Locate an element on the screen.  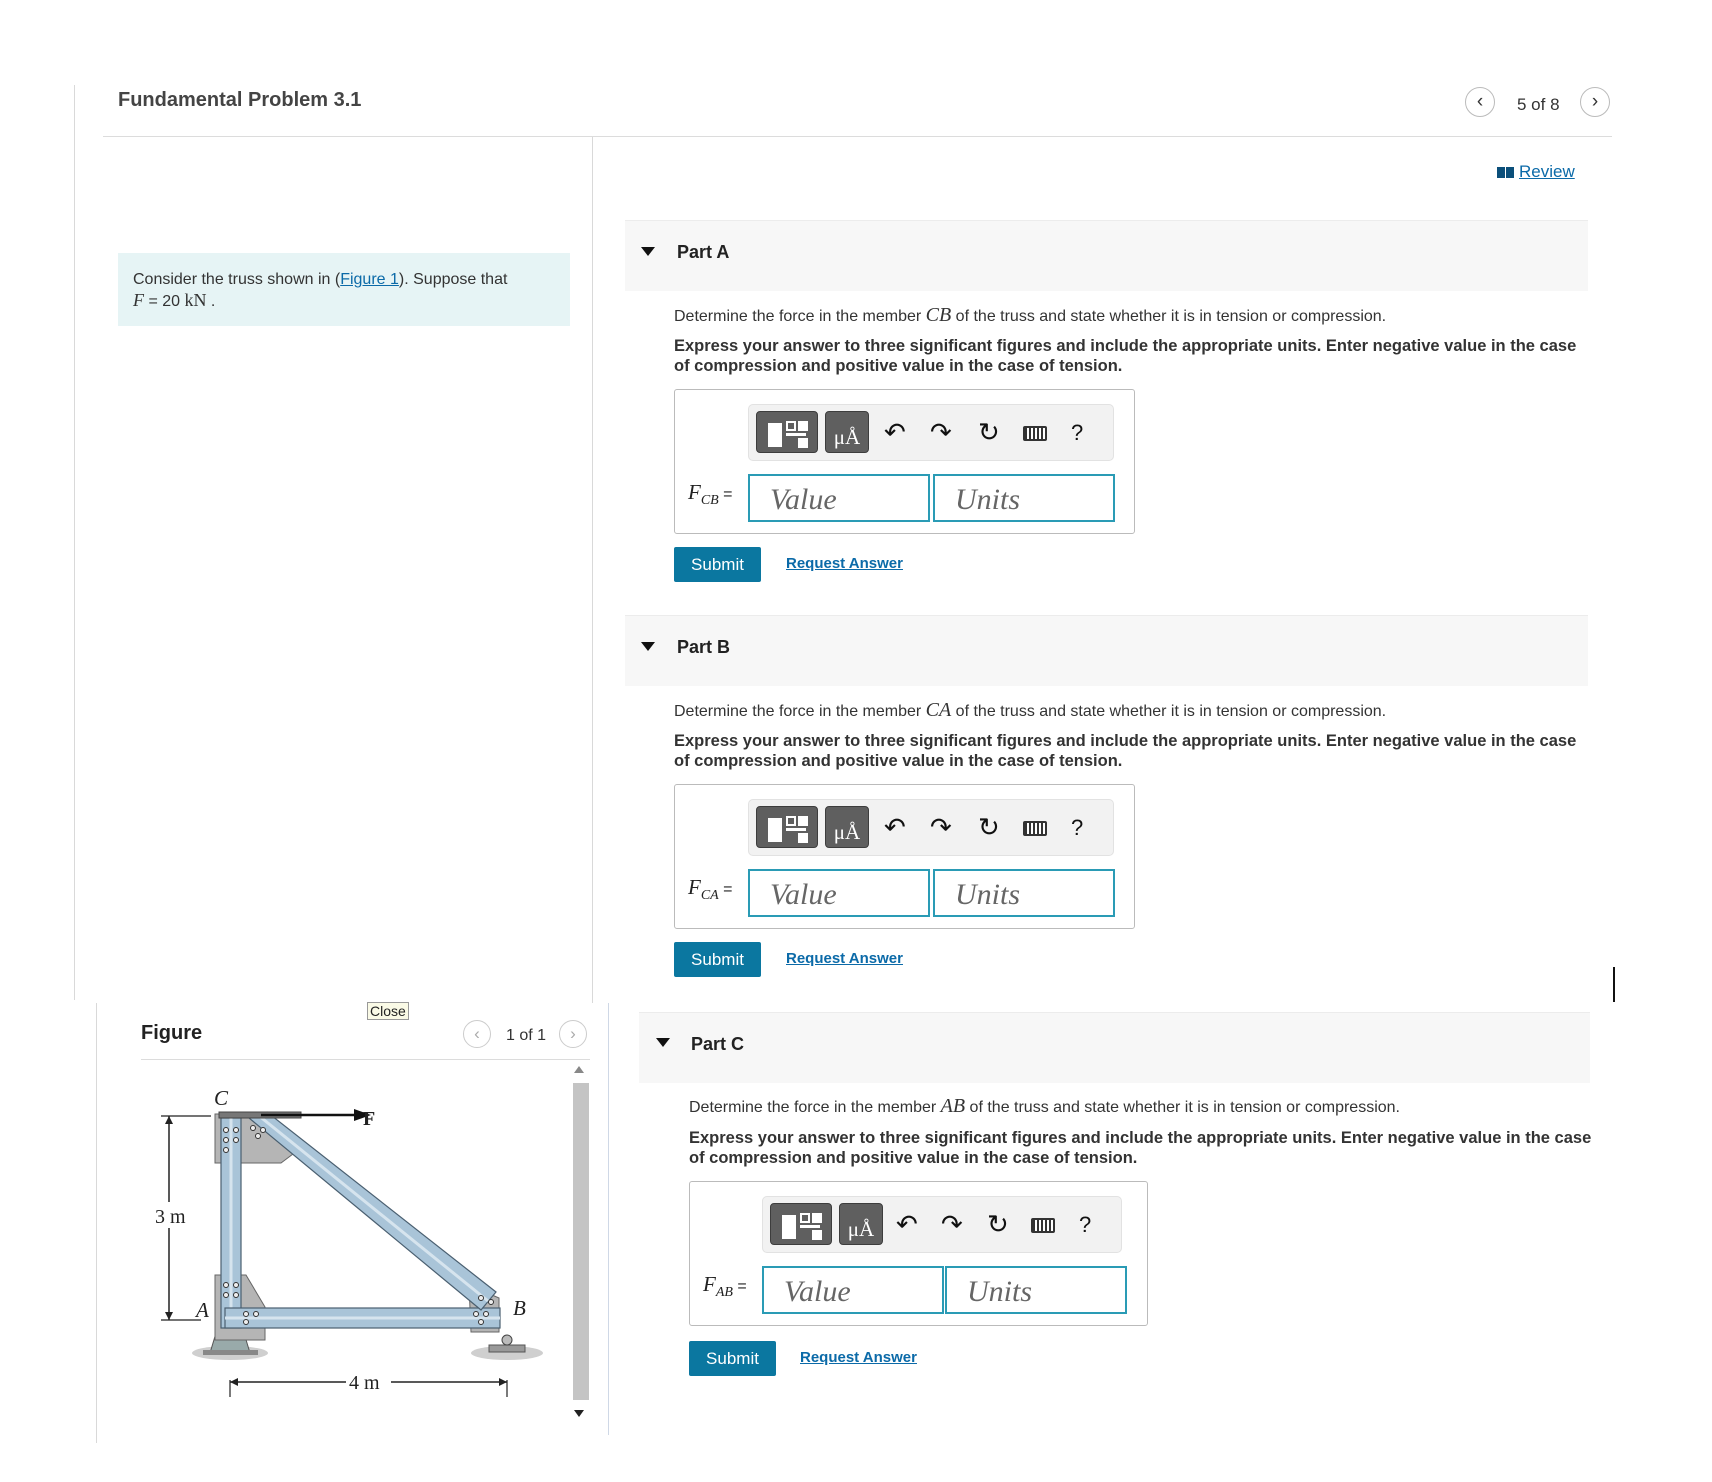
answer-variable-label: FAB = is located at coordinates (725, 1286).